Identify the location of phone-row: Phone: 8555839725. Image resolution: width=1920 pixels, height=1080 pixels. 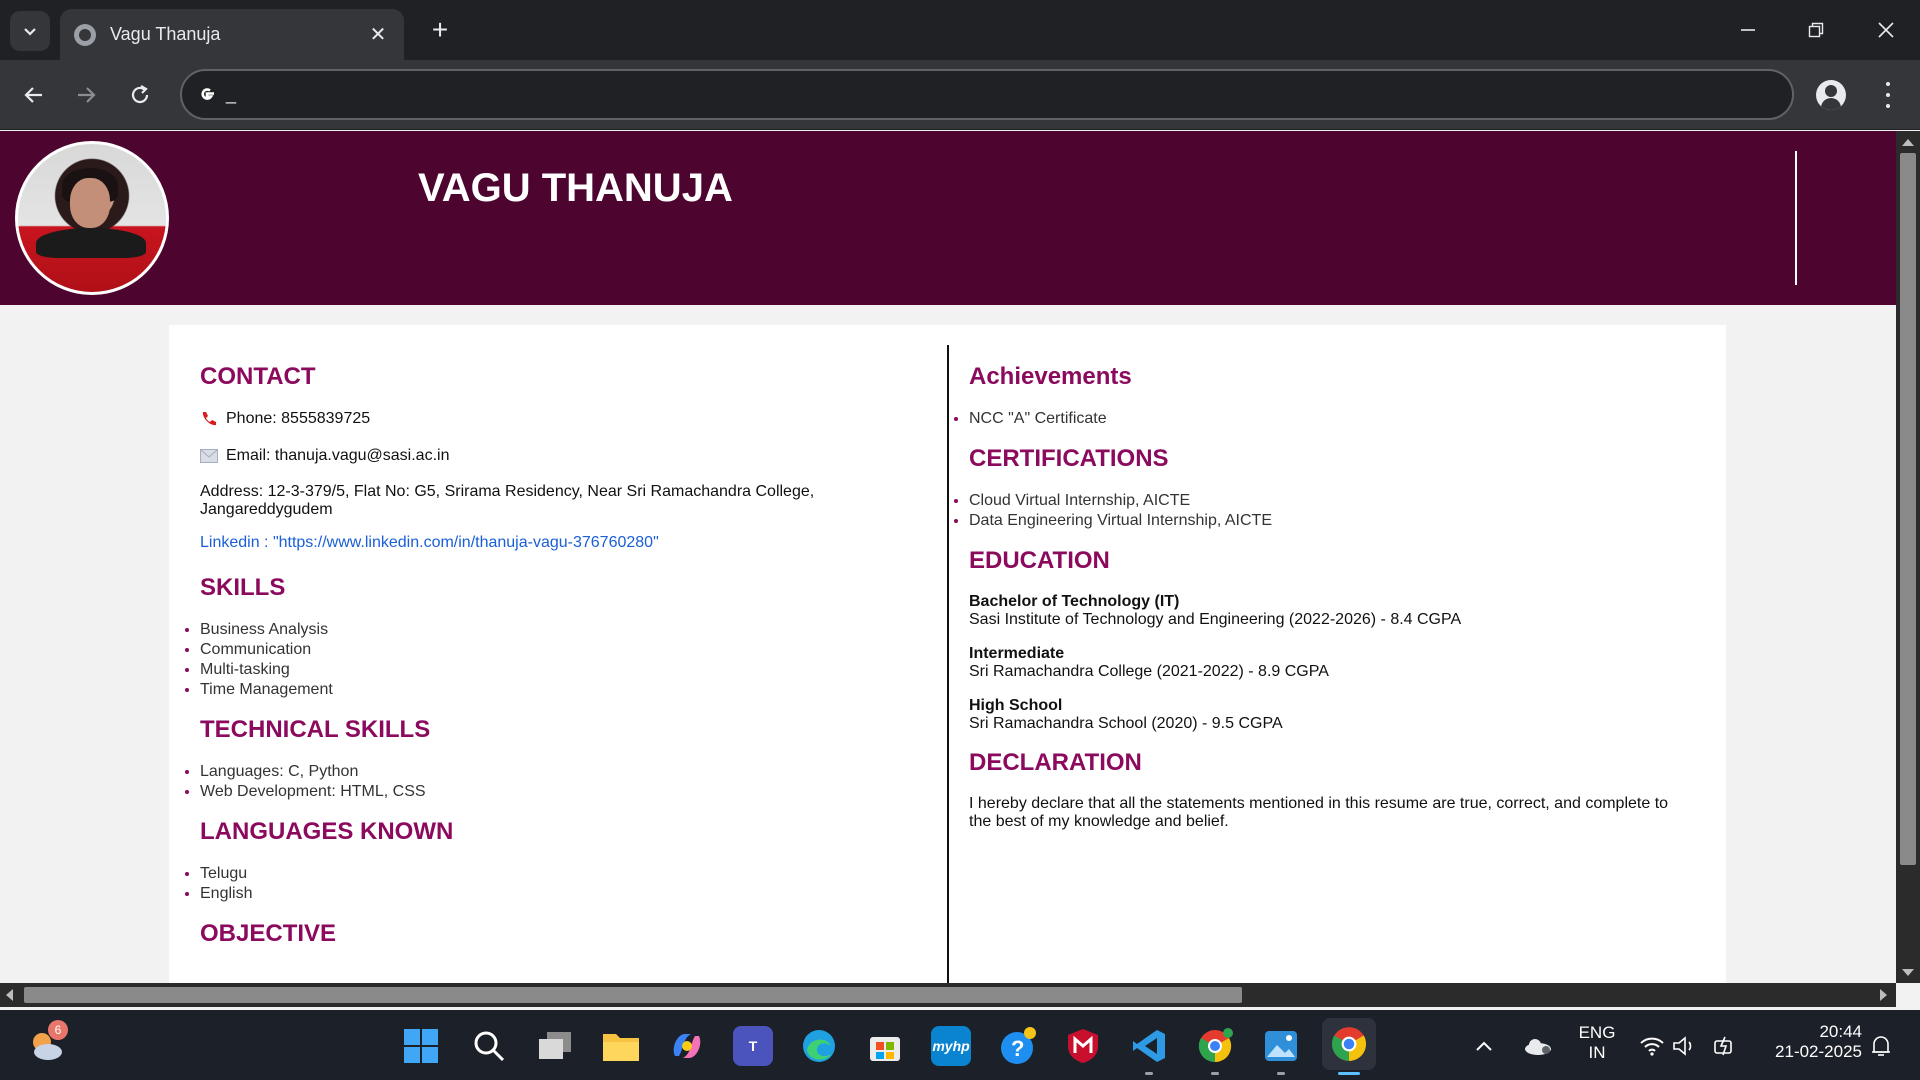
(560, 419).